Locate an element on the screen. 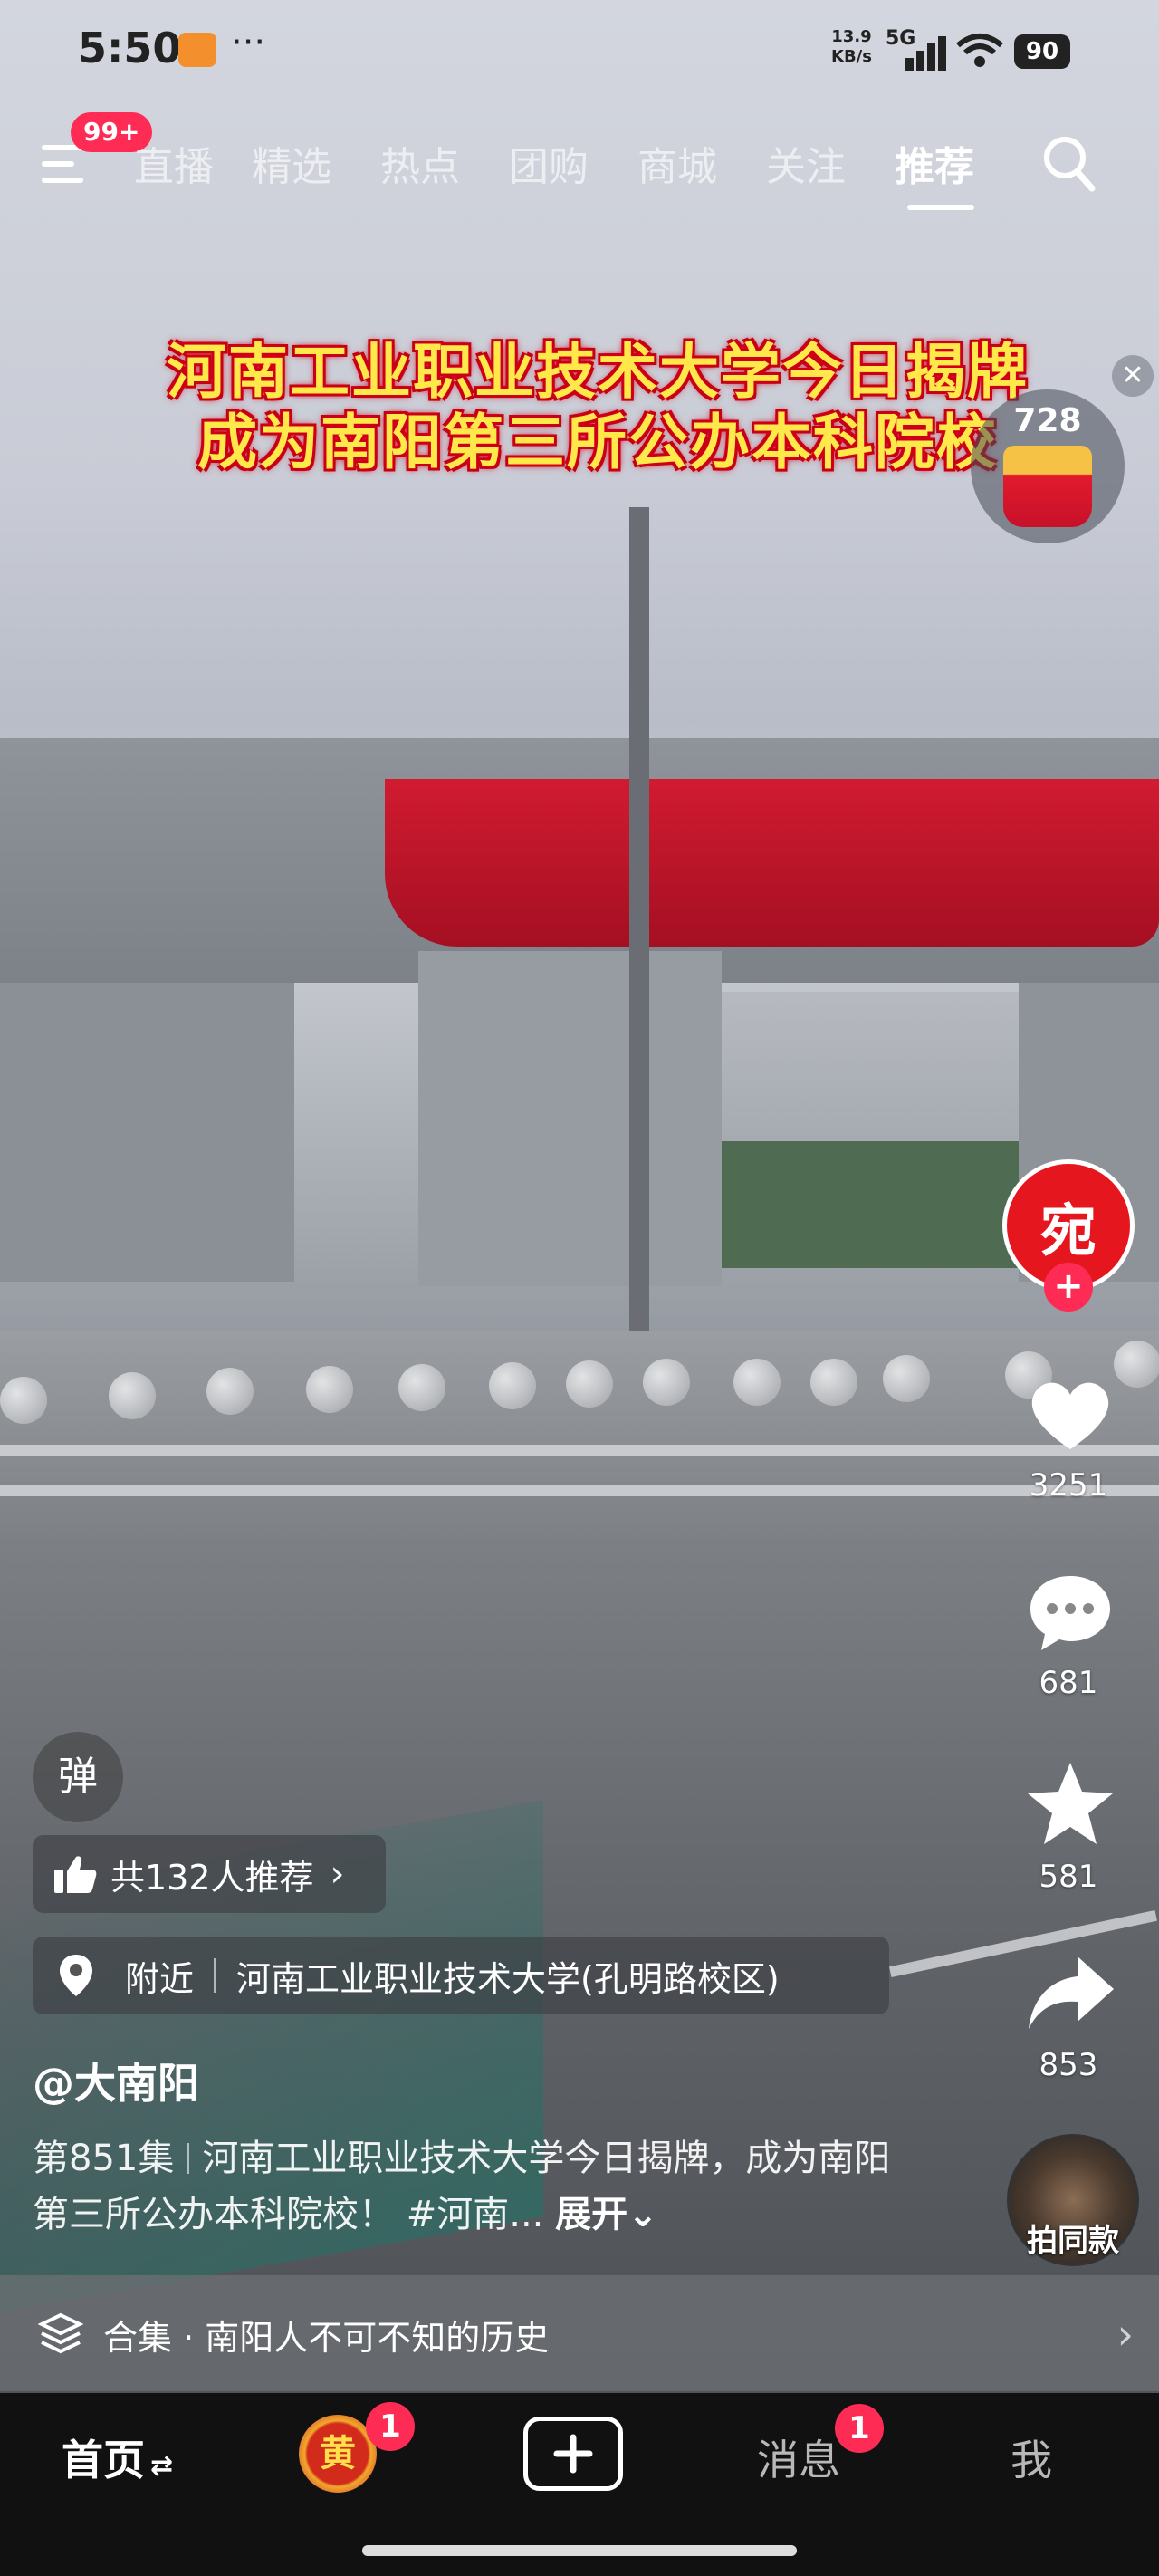 Image resolution: width=1159 pixels, height=2576 pixels. app-notification-icon is located at coordinates (197, 50).